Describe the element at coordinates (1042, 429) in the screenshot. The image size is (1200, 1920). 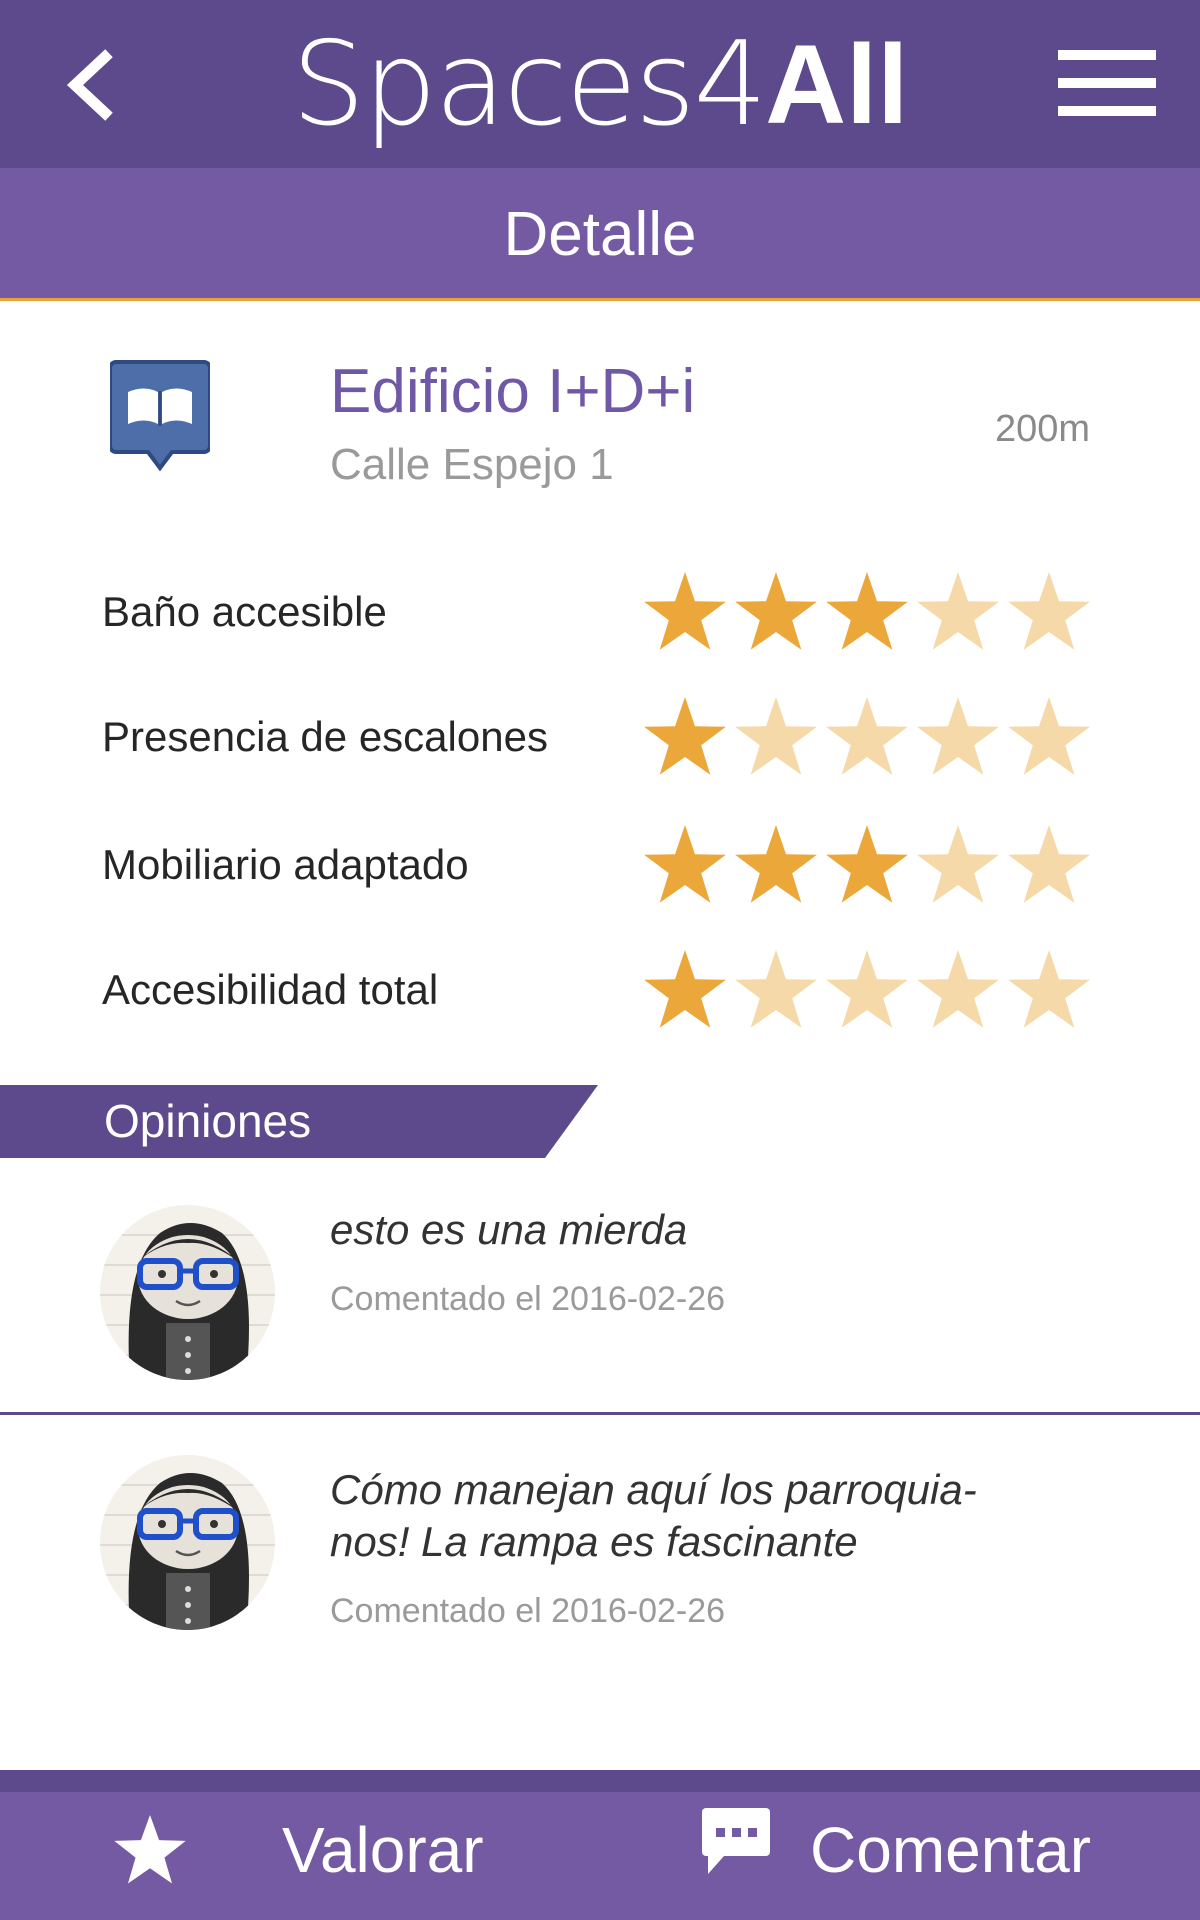
I see `place-distance: 200m` at that location.